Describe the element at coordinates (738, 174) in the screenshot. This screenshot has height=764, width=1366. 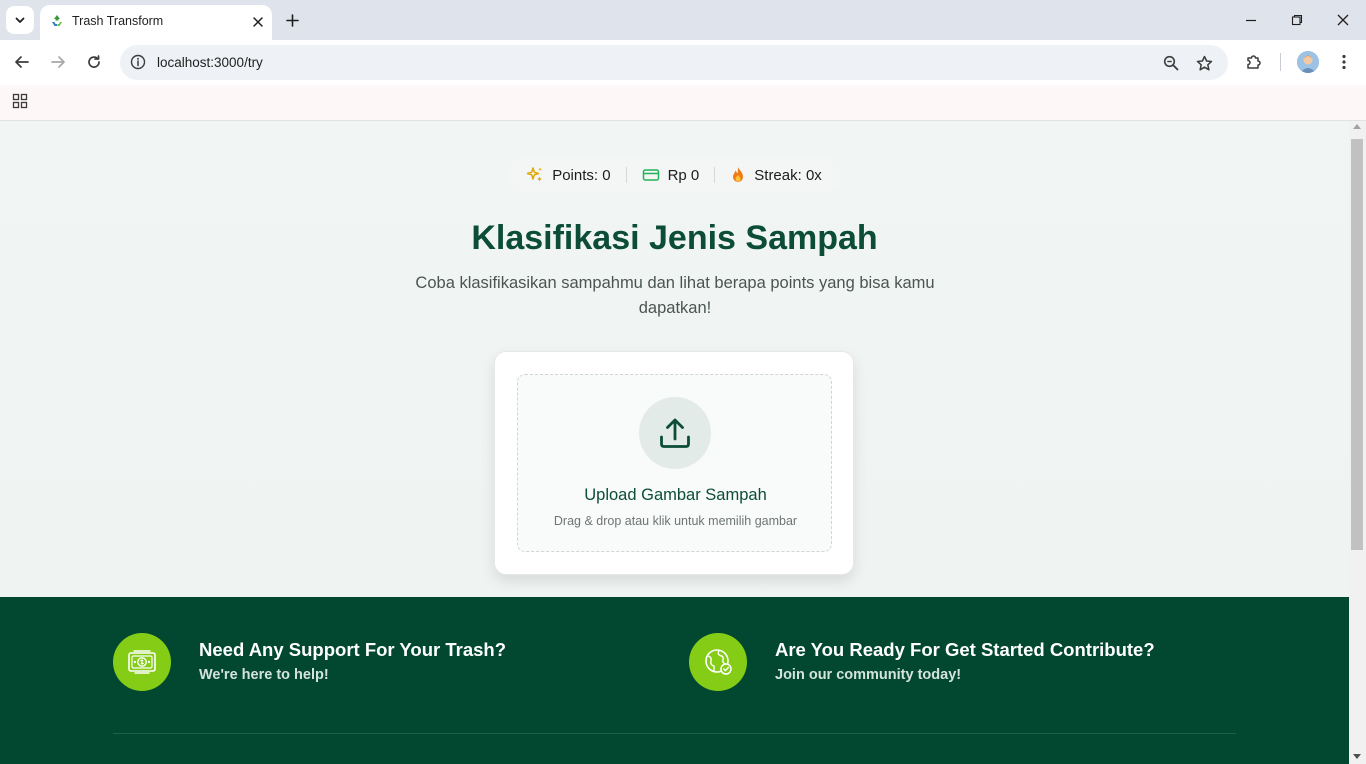
I see `fire-icon` at that location.